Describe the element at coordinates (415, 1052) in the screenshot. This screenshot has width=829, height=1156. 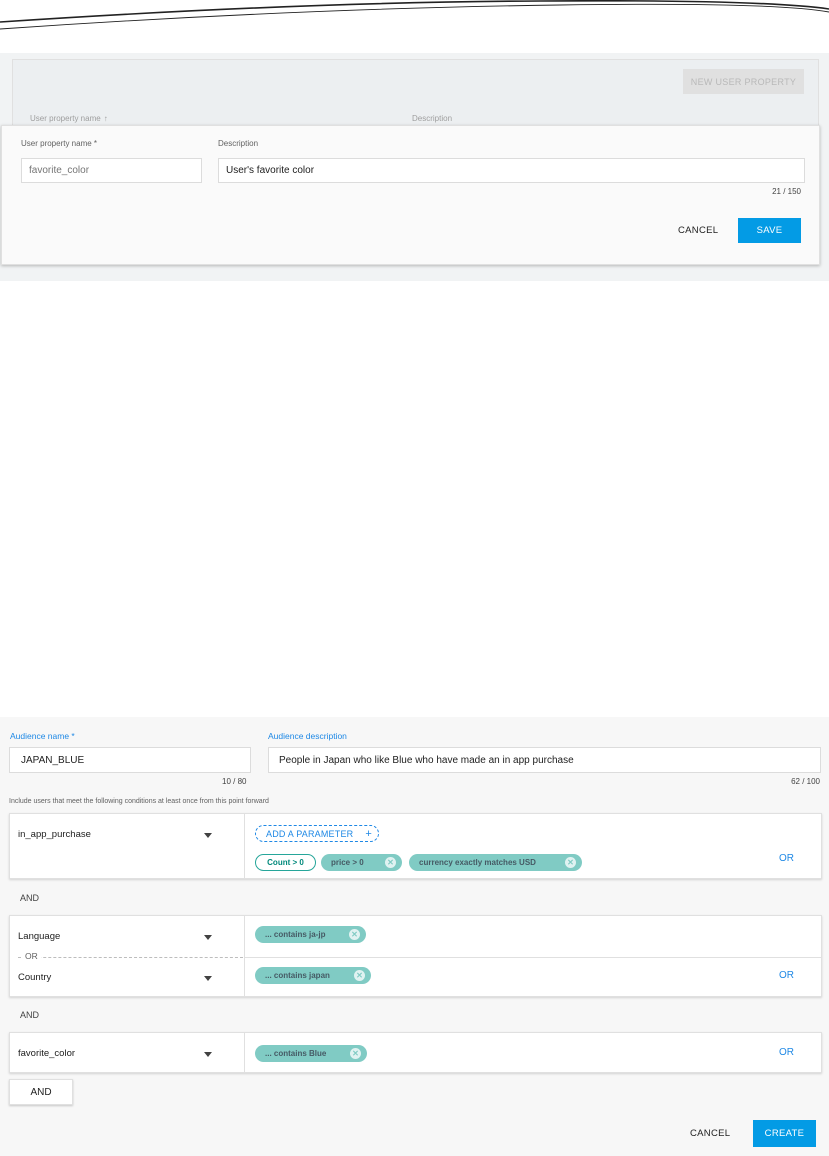
I see `condition-group-3: favorite_color ... contains Blue ✕ OR` at that location.